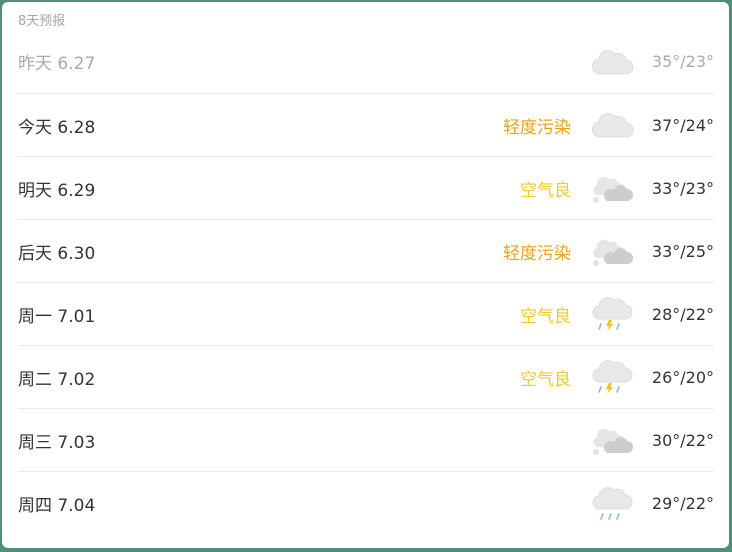 This screenshot has width=732, height=552. What do you see at coordinates (682, 314) in the screenshot?
I see `temperature-range: 28°/22°` at bounding box center [682, 314].